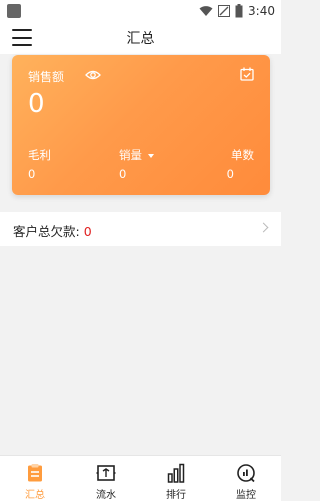 This screenshot has width=320, height=501. What do you see at coordinates (140, 11) in the screenshot?
I see `status-bar: 3:40` at bounding box center [140, 11].